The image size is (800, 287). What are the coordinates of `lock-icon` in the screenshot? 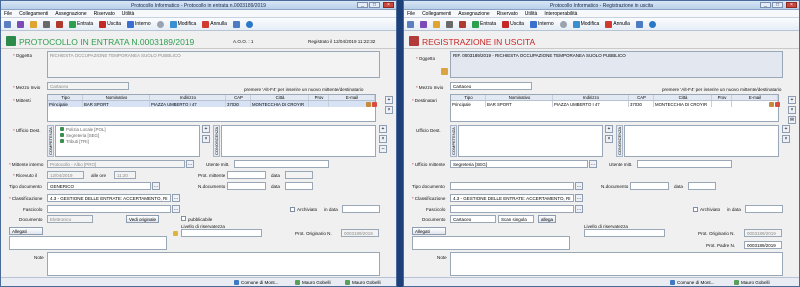 It's located at (175, 233).